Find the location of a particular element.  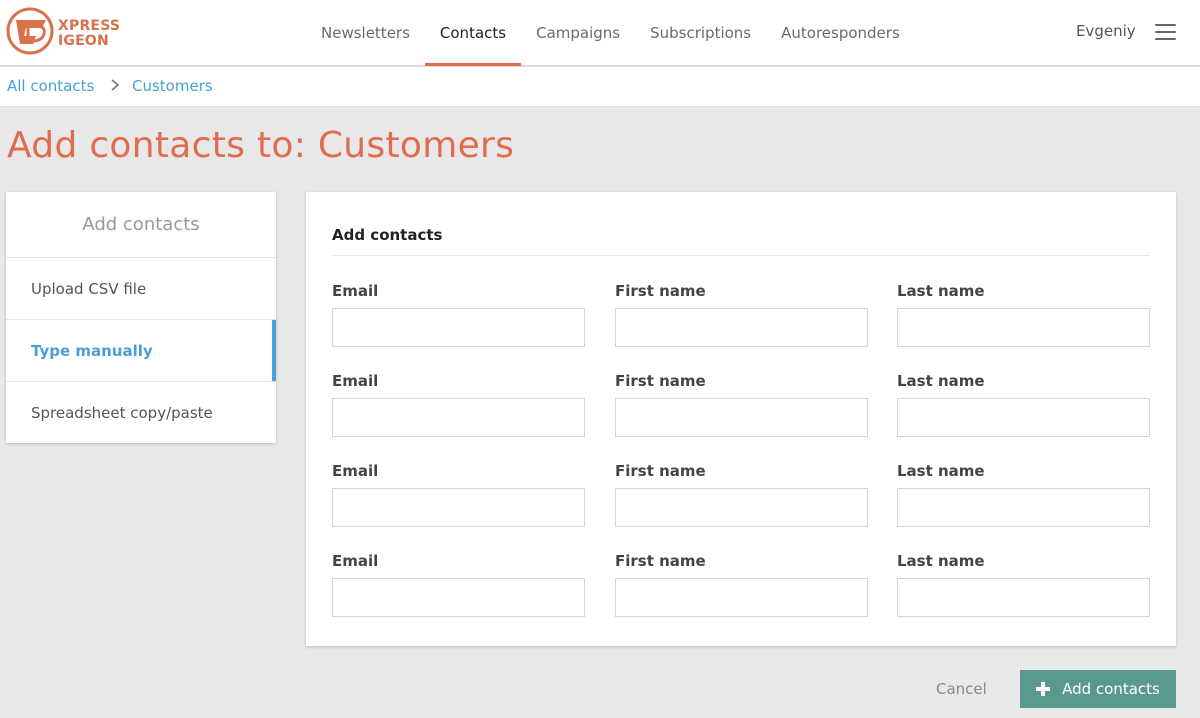

hamburger-menu-icon is located at coordinates (1165, 32).